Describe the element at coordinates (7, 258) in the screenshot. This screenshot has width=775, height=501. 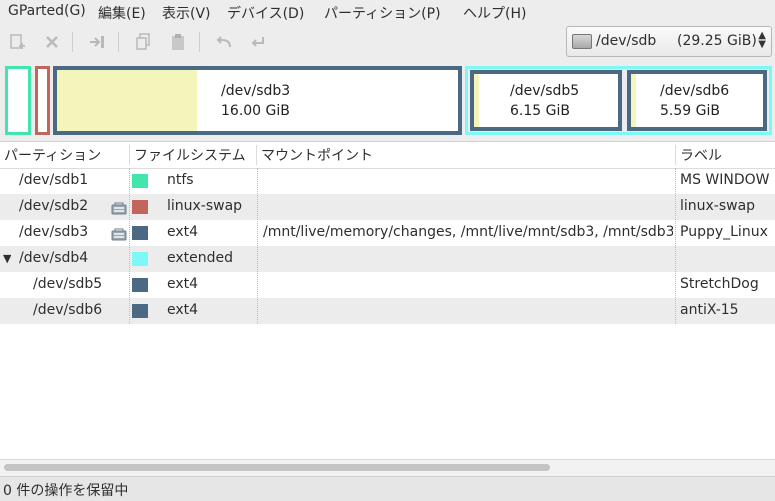
I see `expander-arrow-icon: ▼` at that location.